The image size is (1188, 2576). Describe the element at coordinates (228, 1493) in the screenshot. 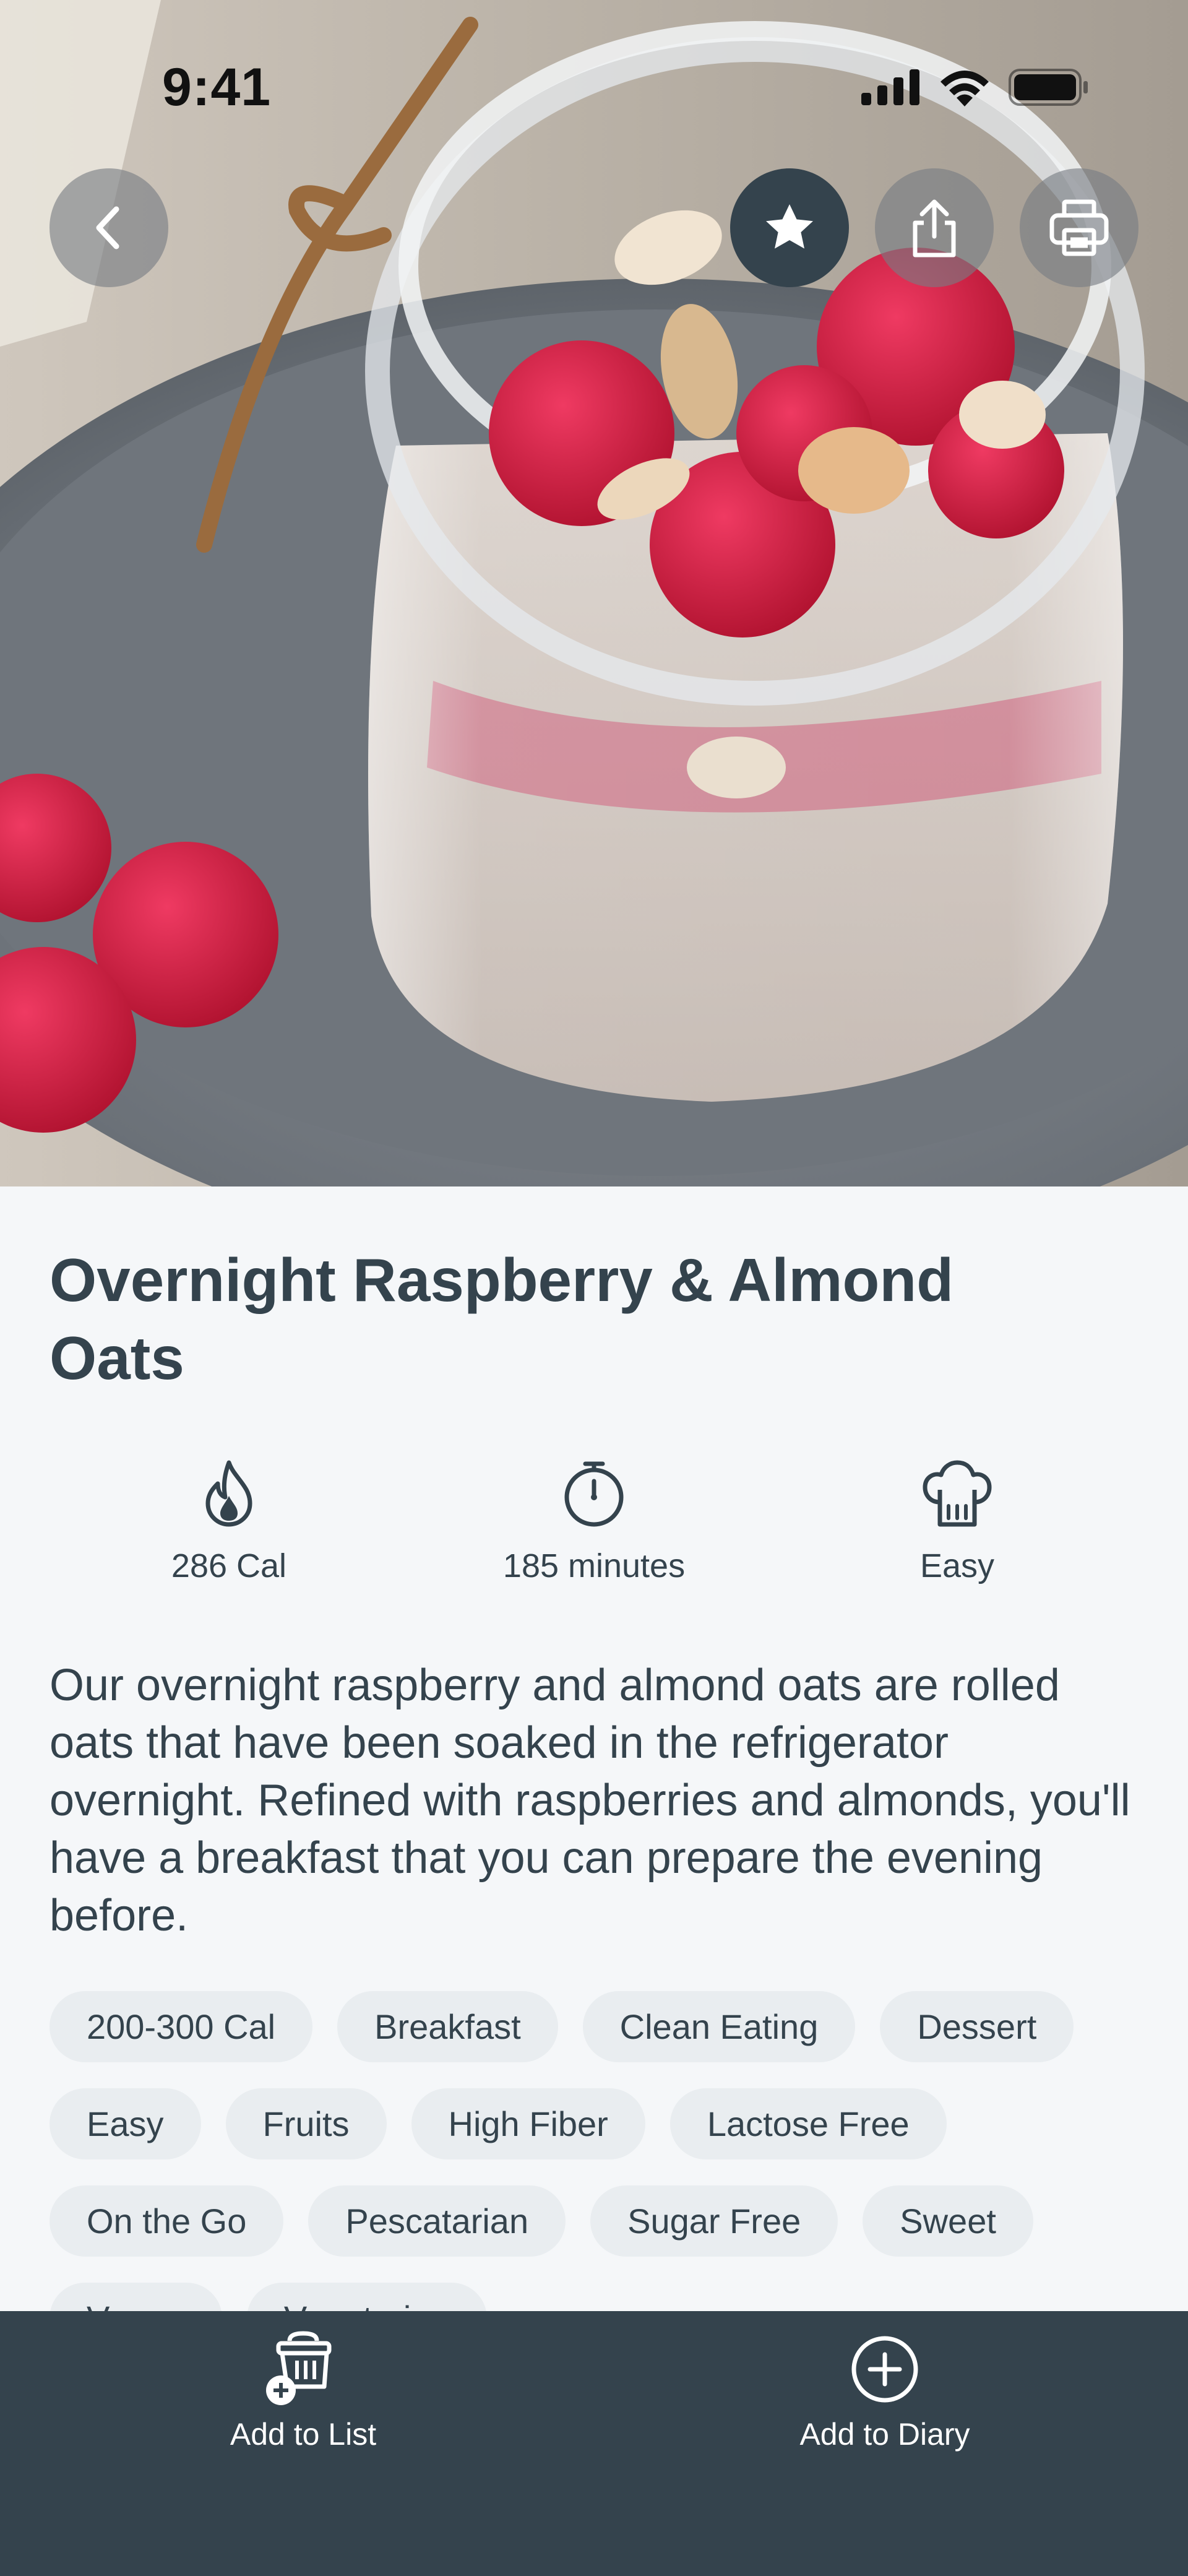

I see `flame-icon` at that location.